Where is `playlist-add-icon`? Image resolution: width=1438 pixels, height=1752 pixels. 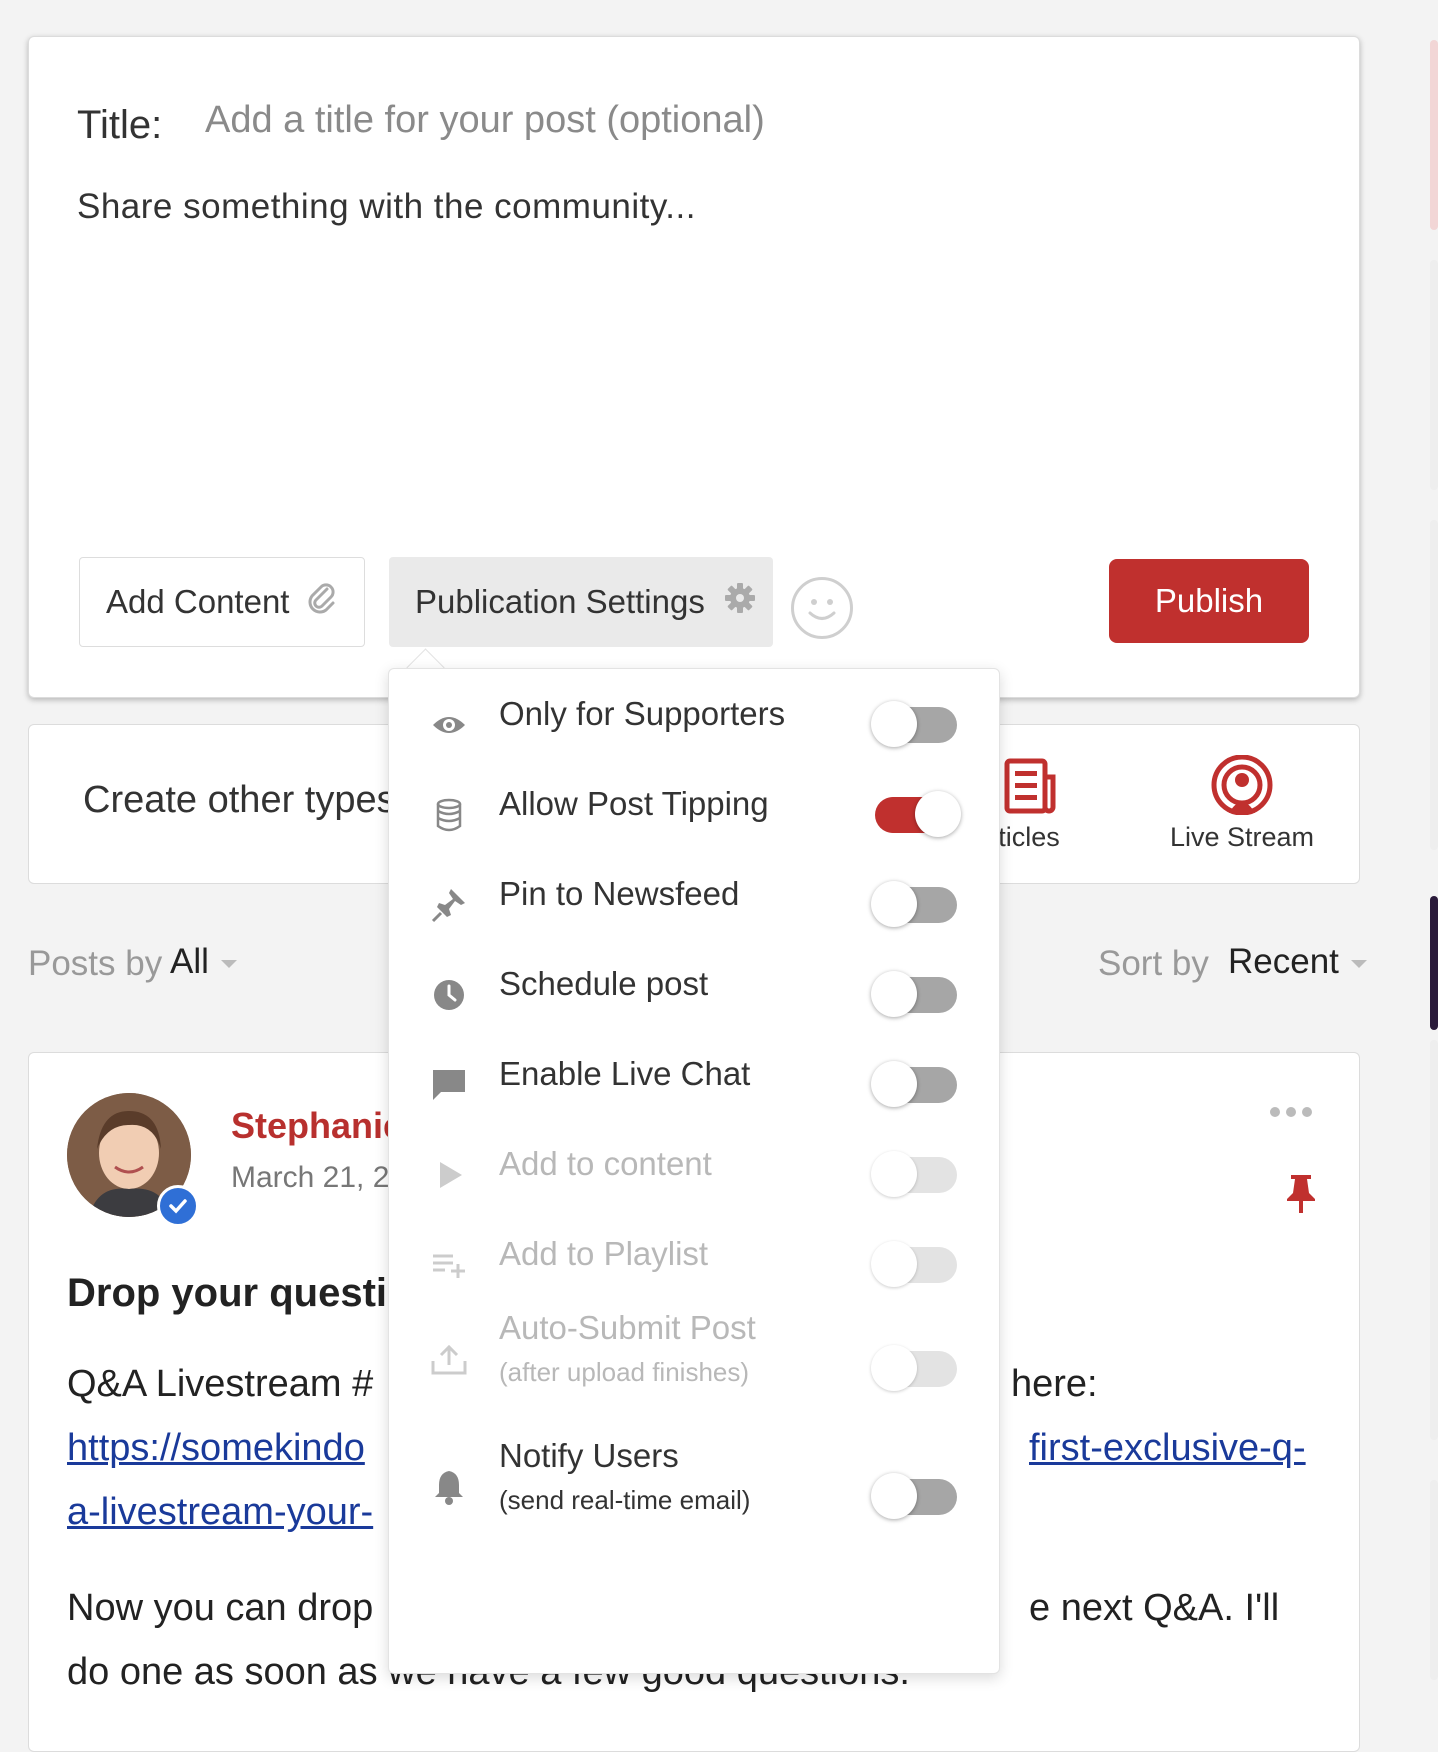
playlist-add-icon is located at coordinates (449, 1265).